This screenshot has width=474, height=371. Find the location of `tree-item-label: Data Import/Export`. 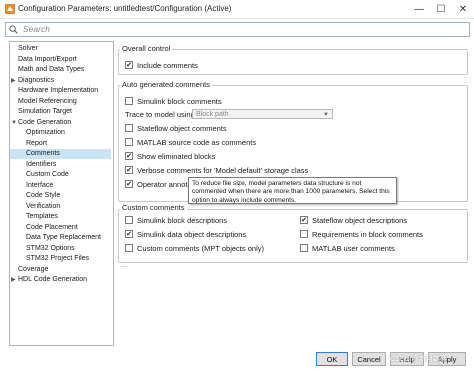

tree-item-label: Data Import/Export is located at coordinates (47, 59).